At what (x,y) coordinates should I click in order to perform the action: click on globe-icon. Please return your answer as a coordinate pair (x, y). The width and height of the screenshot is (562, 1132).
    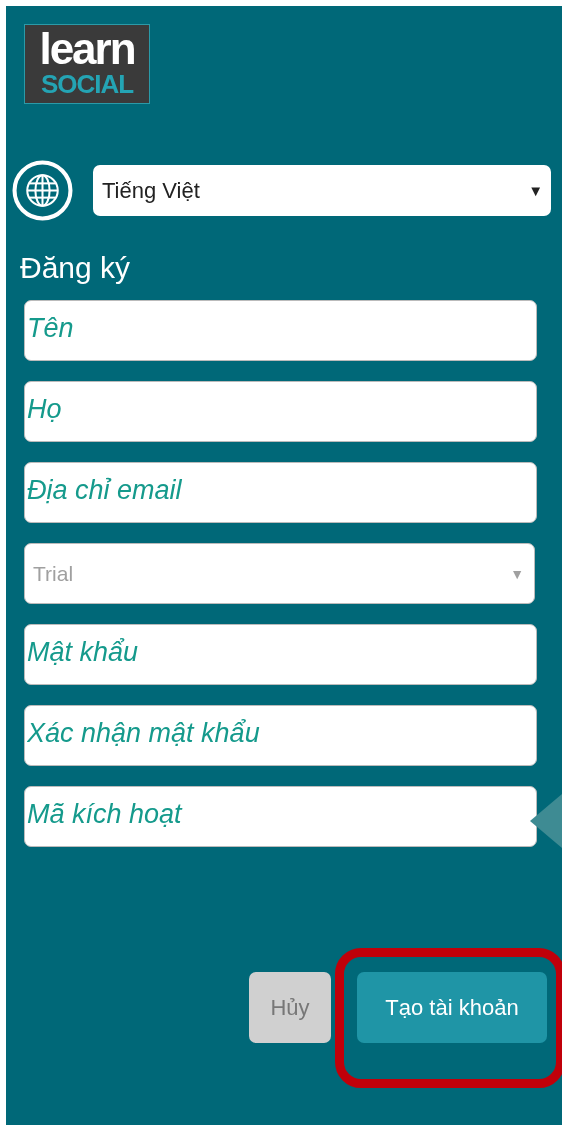
    Looking at the image, I should click on (42, 190).